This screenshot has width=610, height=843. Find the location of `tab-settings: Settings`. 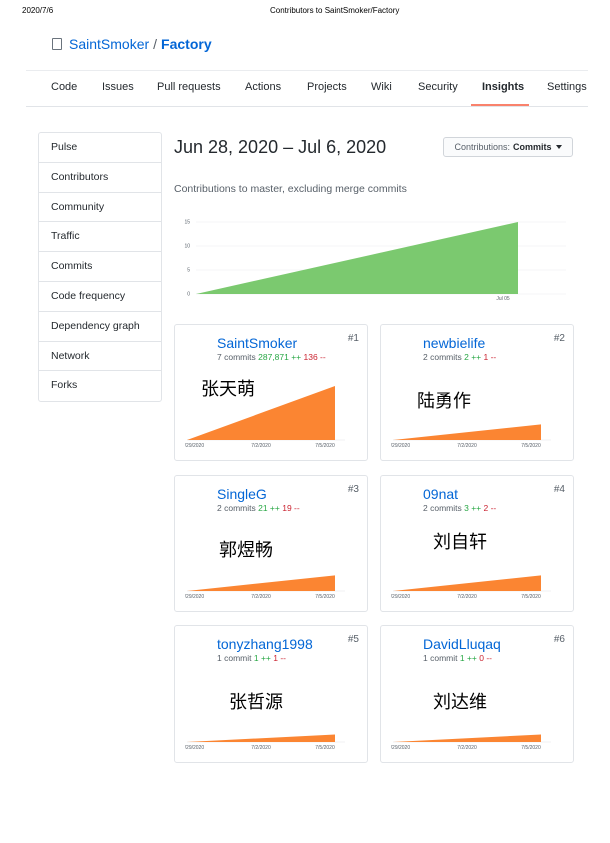

tab-settings: Settings is located at coordinates (567, 87).